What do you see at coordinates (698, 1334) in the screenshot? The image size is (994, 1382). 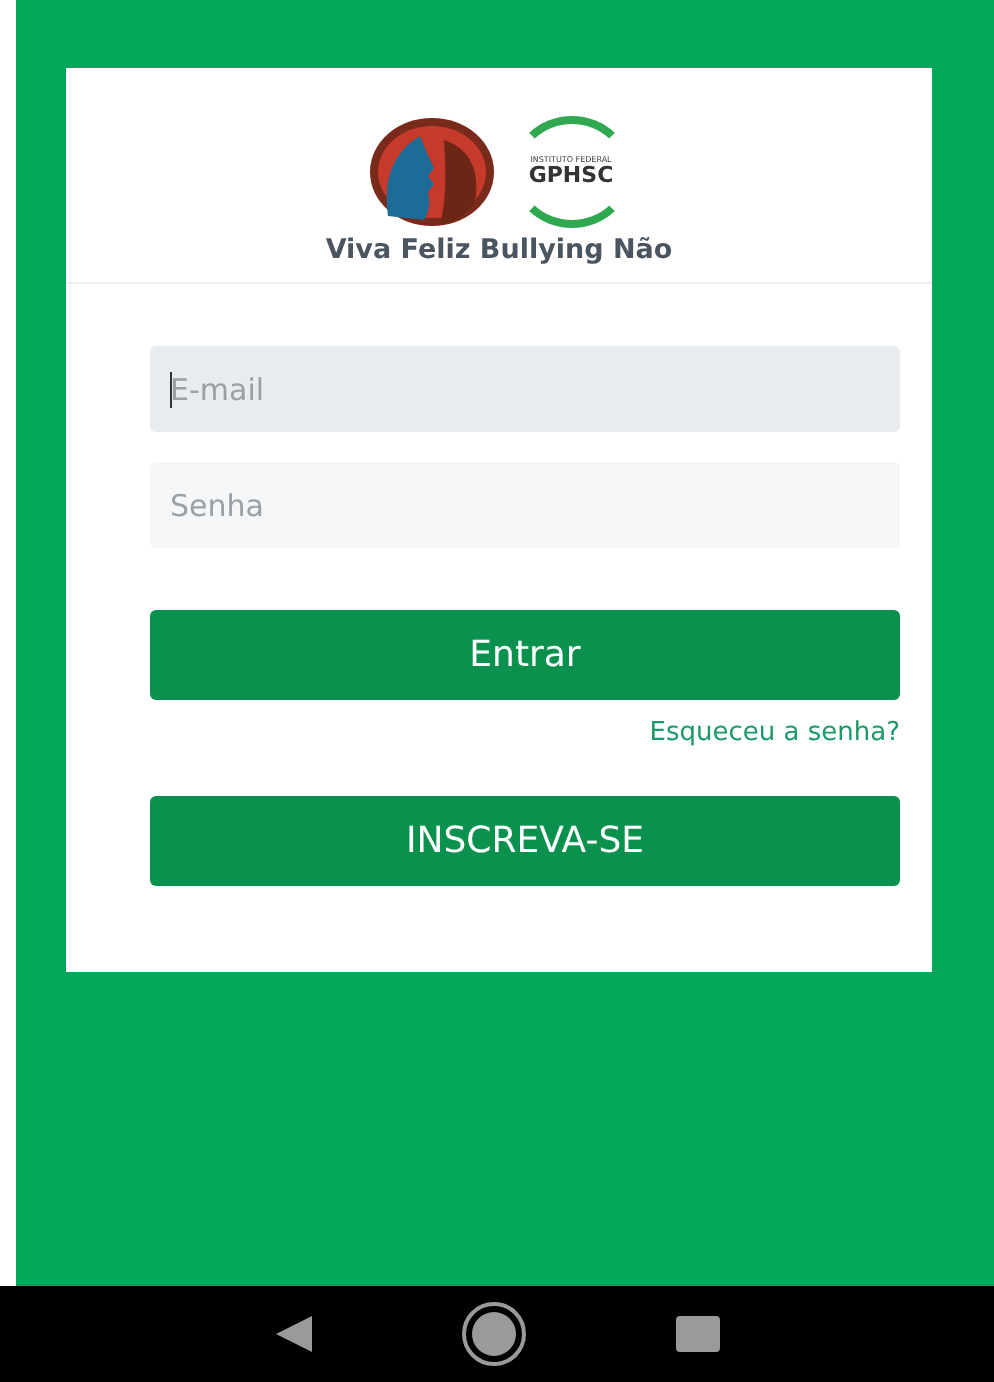 I see `recents-icon` at bounding box center [698, 1334].